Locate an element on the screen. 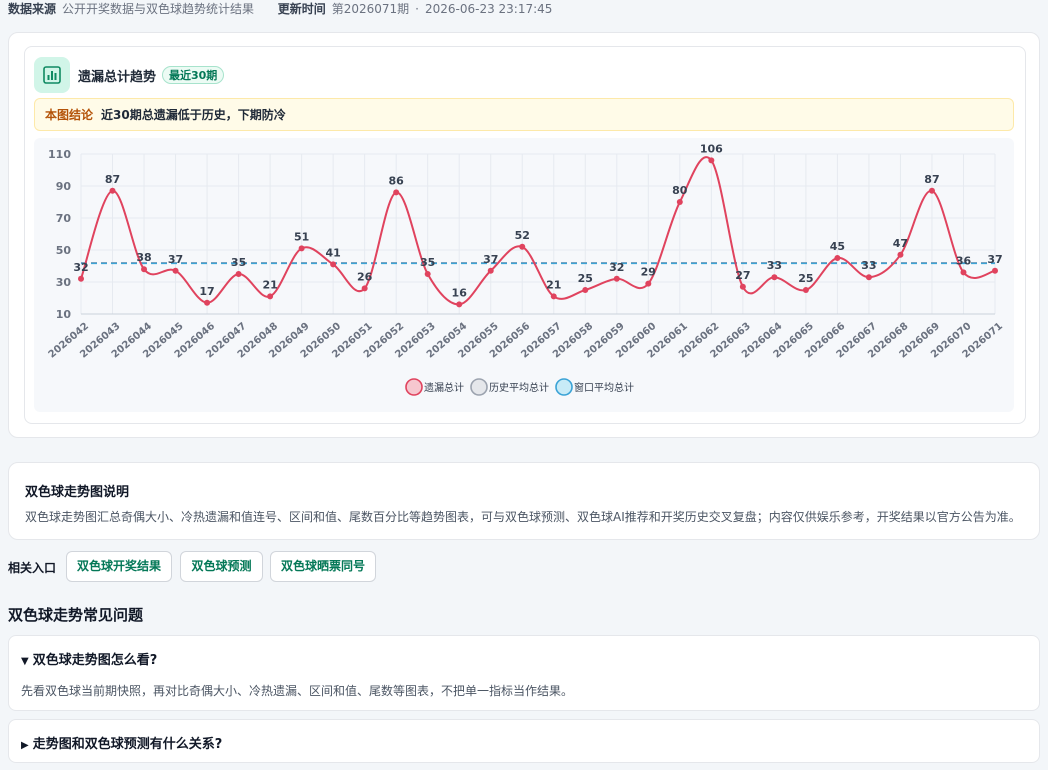 The image size is (1048, 770). data-label: 80 is located at coordinates (680, 190).